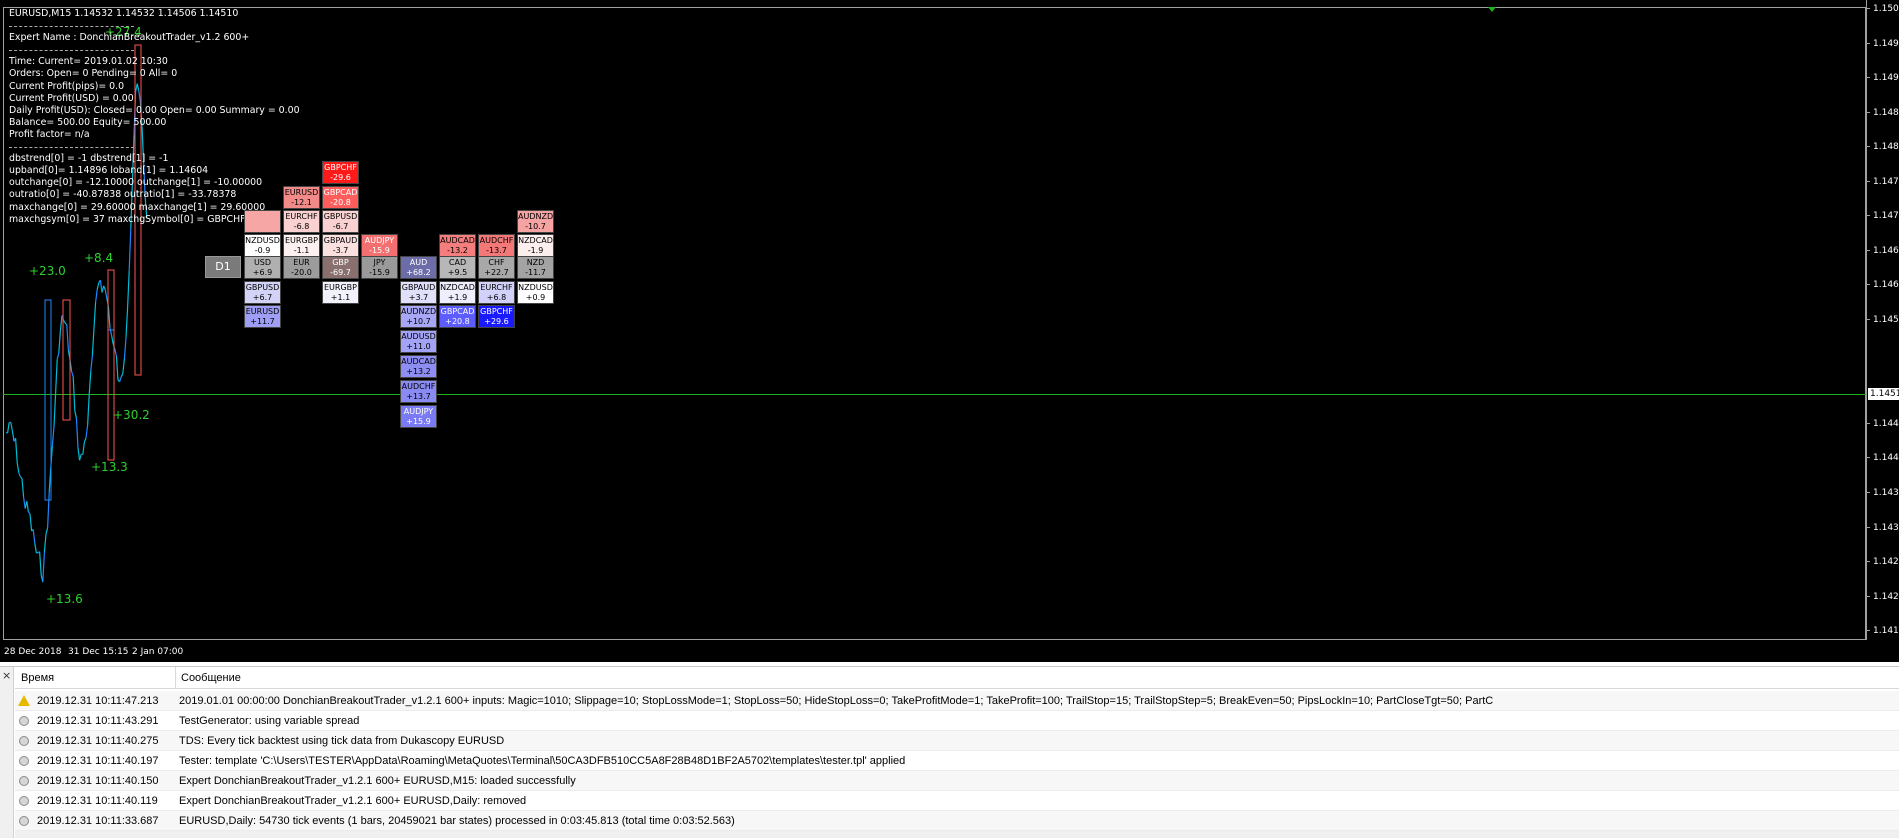  What do you see at coordinates (89, 159) in the screenshot?
I see `dbstrend-info: dbstrend[0] = -1 dbstrend[1] = -1` at bounding box center [89, 159].